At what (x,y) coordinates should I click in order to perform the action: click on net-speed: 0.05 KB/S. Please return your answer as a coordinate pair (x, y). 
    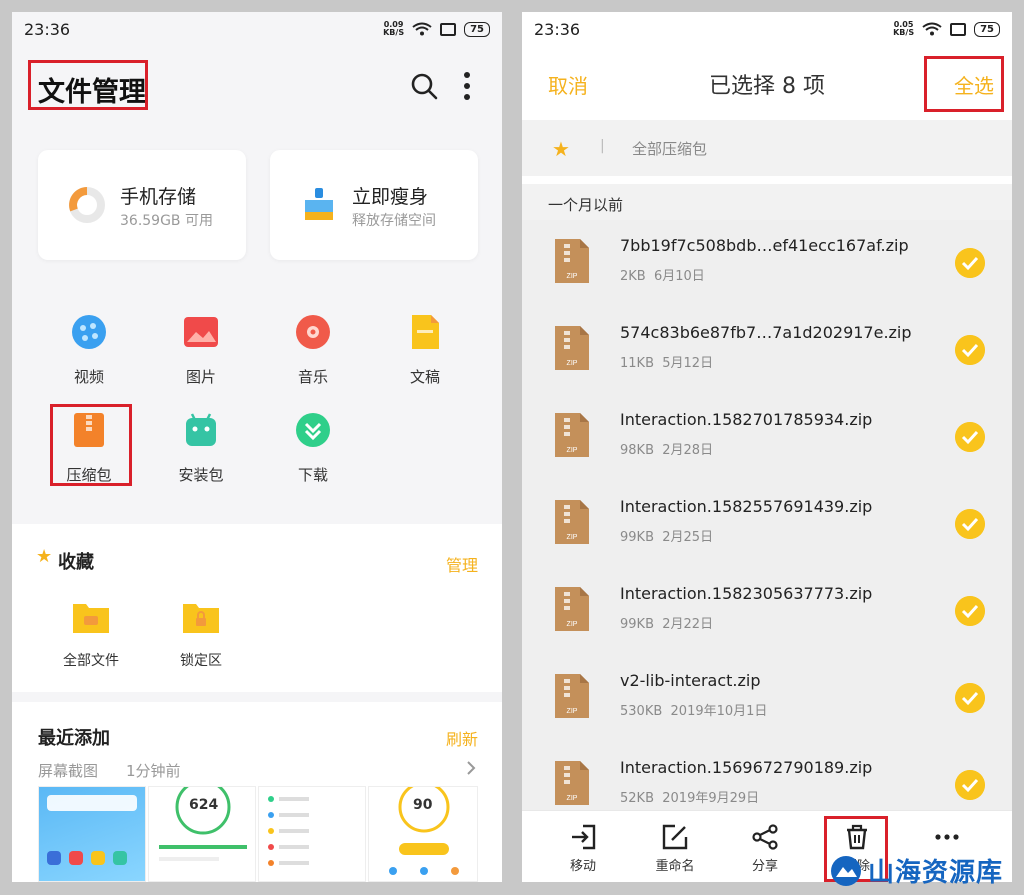
    Looking at the image, I should click on (904, 28).